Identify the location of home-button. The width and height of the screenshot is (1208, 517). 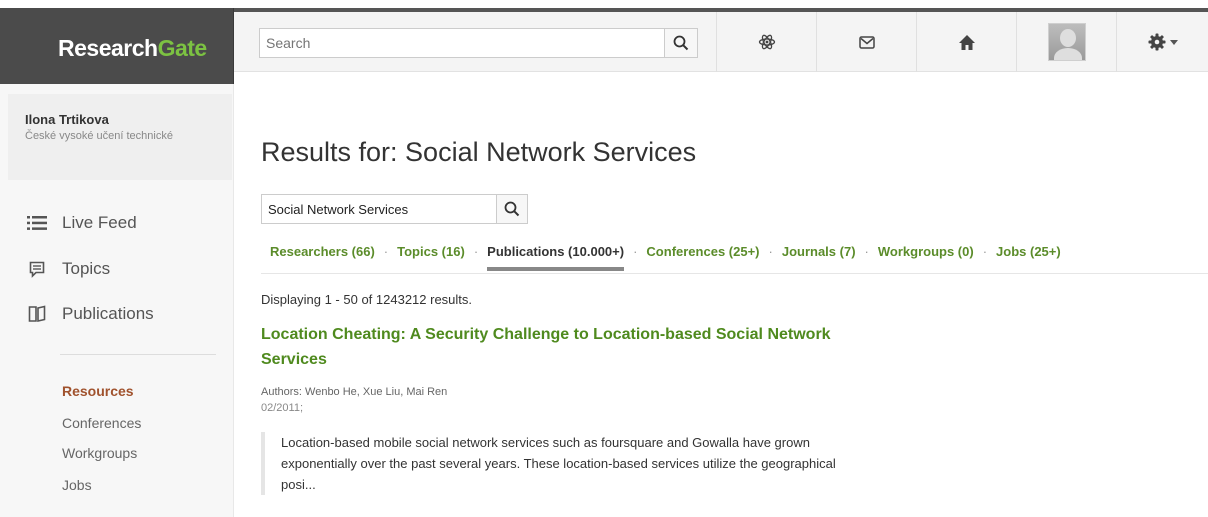
(966, 42).